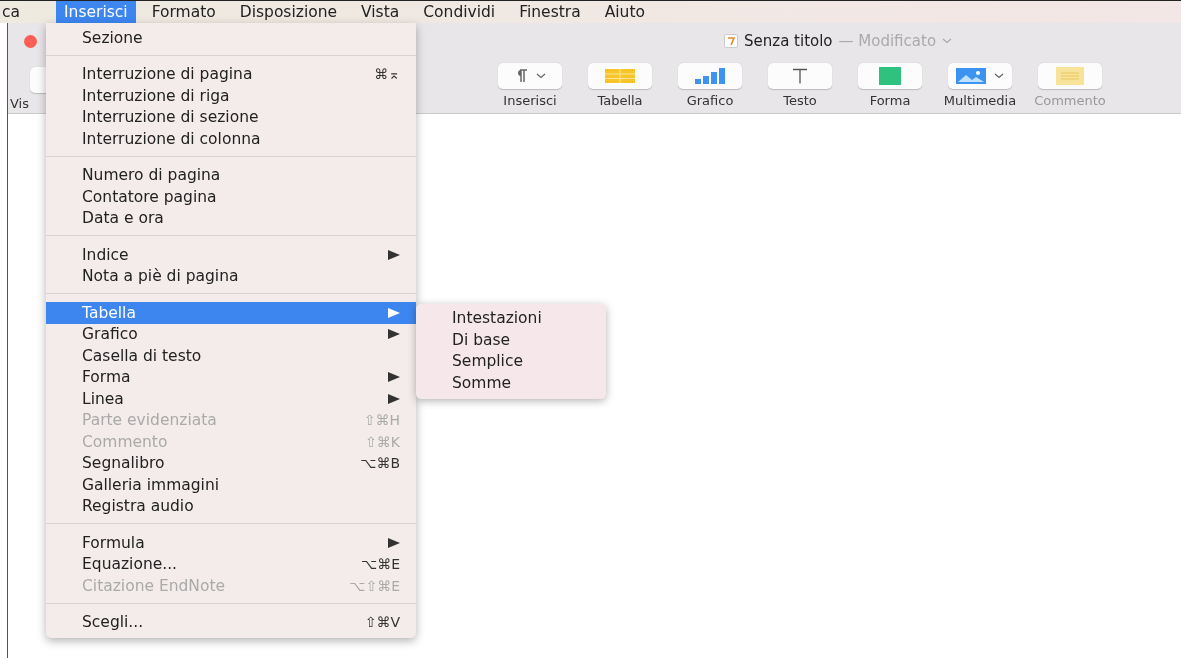  Describe the element at coordinates (971, 76) in the screenshot. I see `image-icon` at that location.